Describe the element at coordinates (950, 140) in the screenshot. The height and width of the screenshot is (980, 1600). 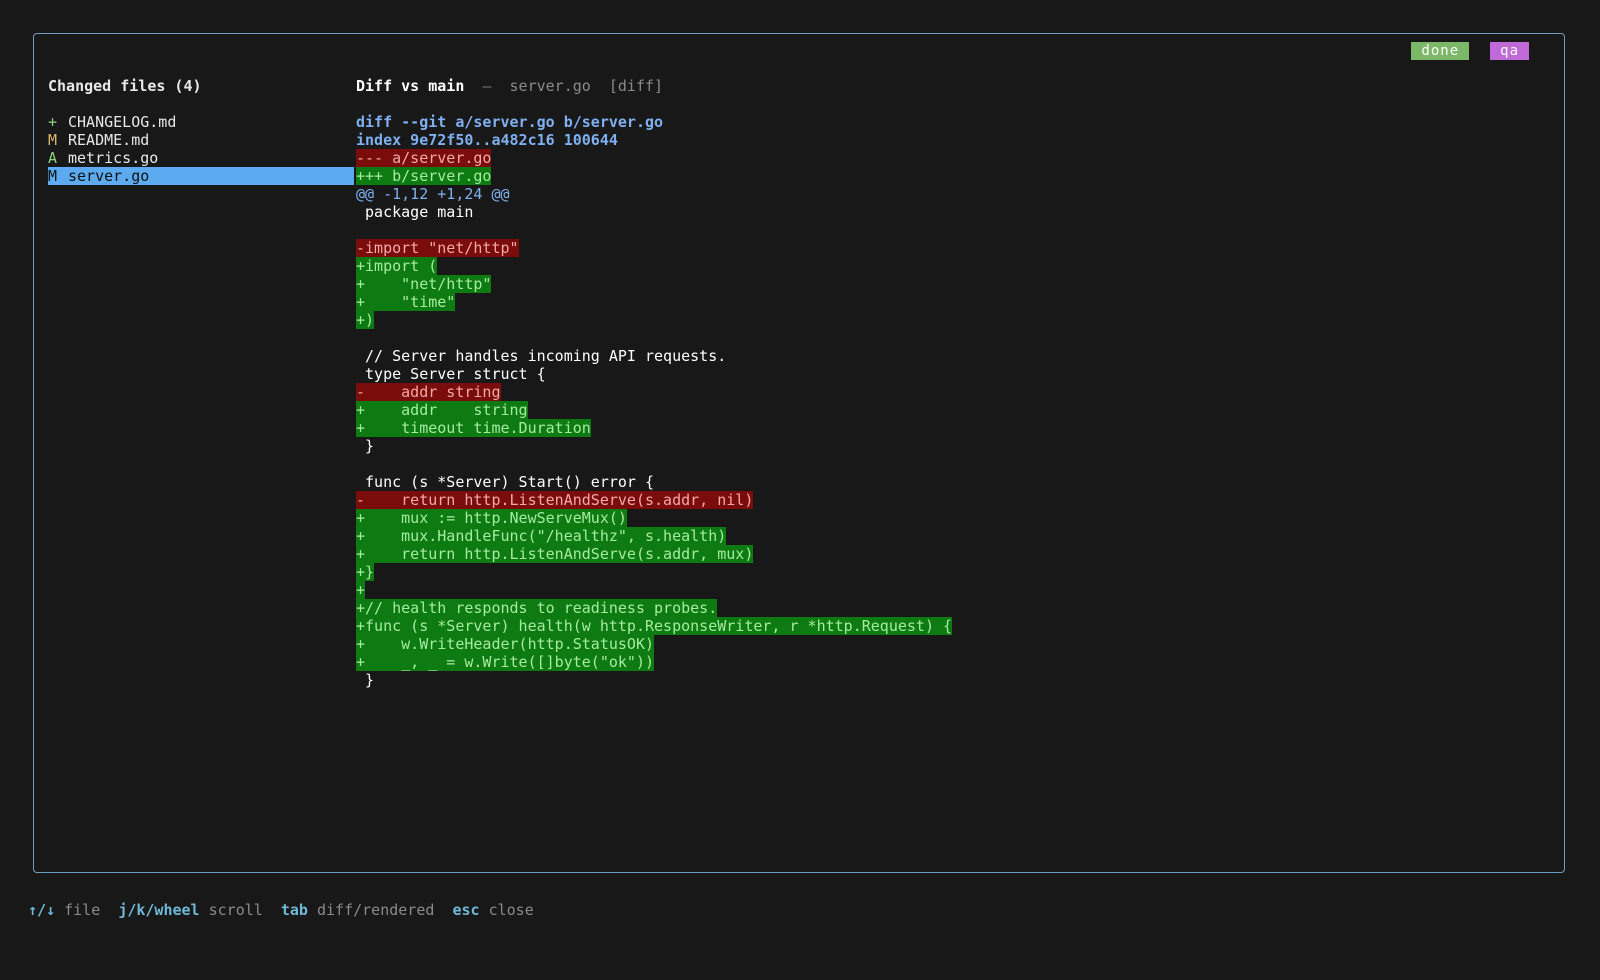
I see `diff-line-meta: index 9e72f50..a482c16 100644` at that location.